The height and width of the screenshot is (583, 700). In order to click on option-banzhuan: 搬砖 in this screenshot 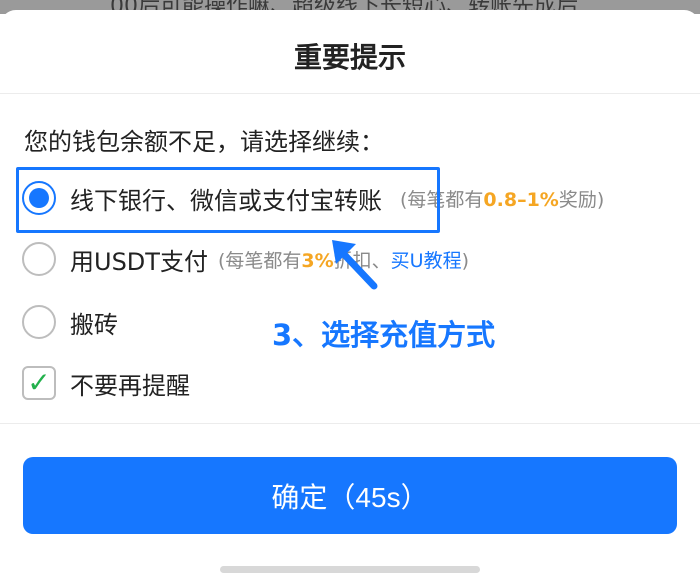, I will do `click(70, 322)`.